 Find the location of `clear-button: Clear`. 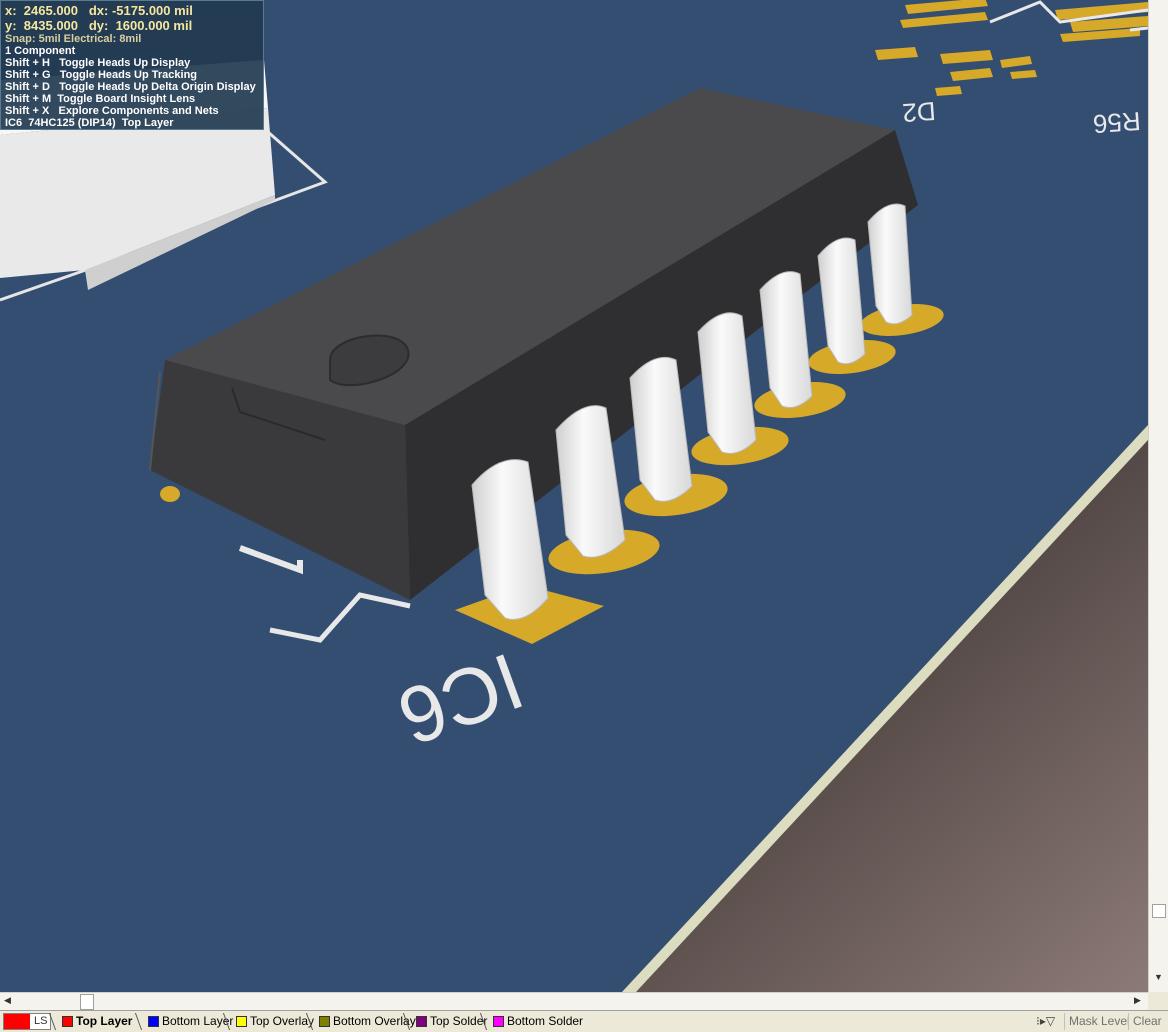

clear-button: Clear is located at coordinates (1147, 1021).